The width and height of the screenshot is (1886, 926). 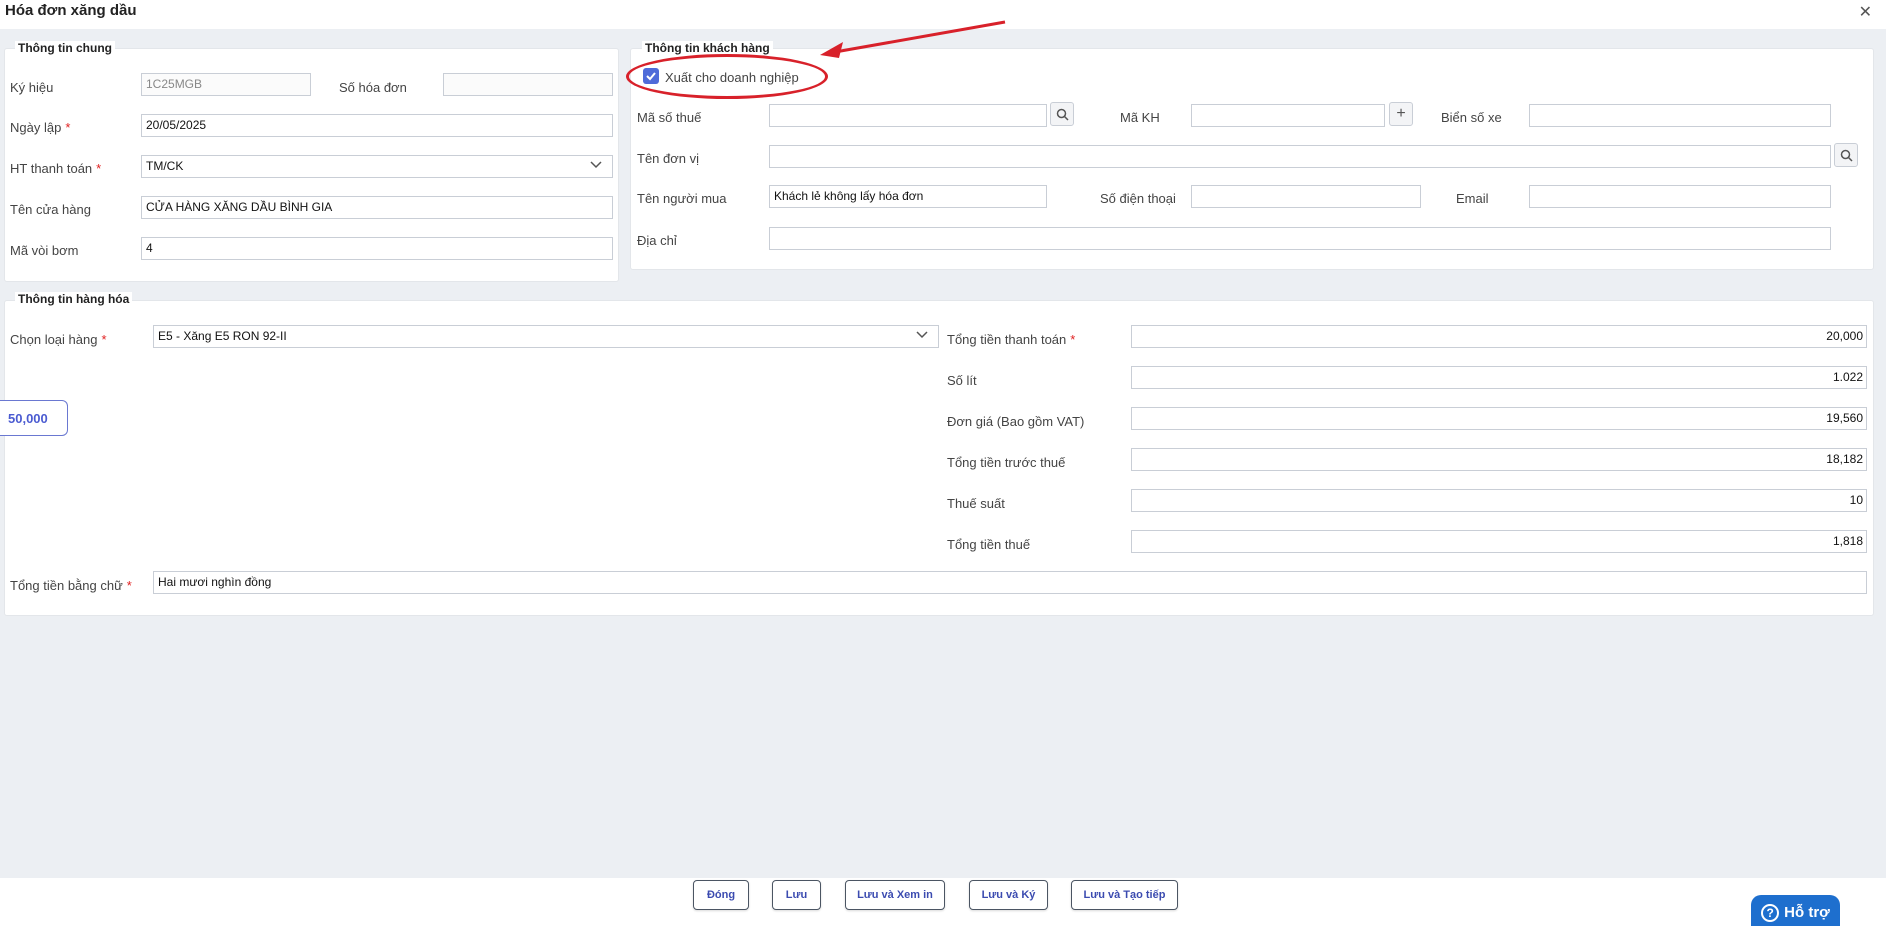 What do you see at coordinates (908, 115) in the screenshot?
I see `ma-so-thue-field` at bounding box center [908, 115].